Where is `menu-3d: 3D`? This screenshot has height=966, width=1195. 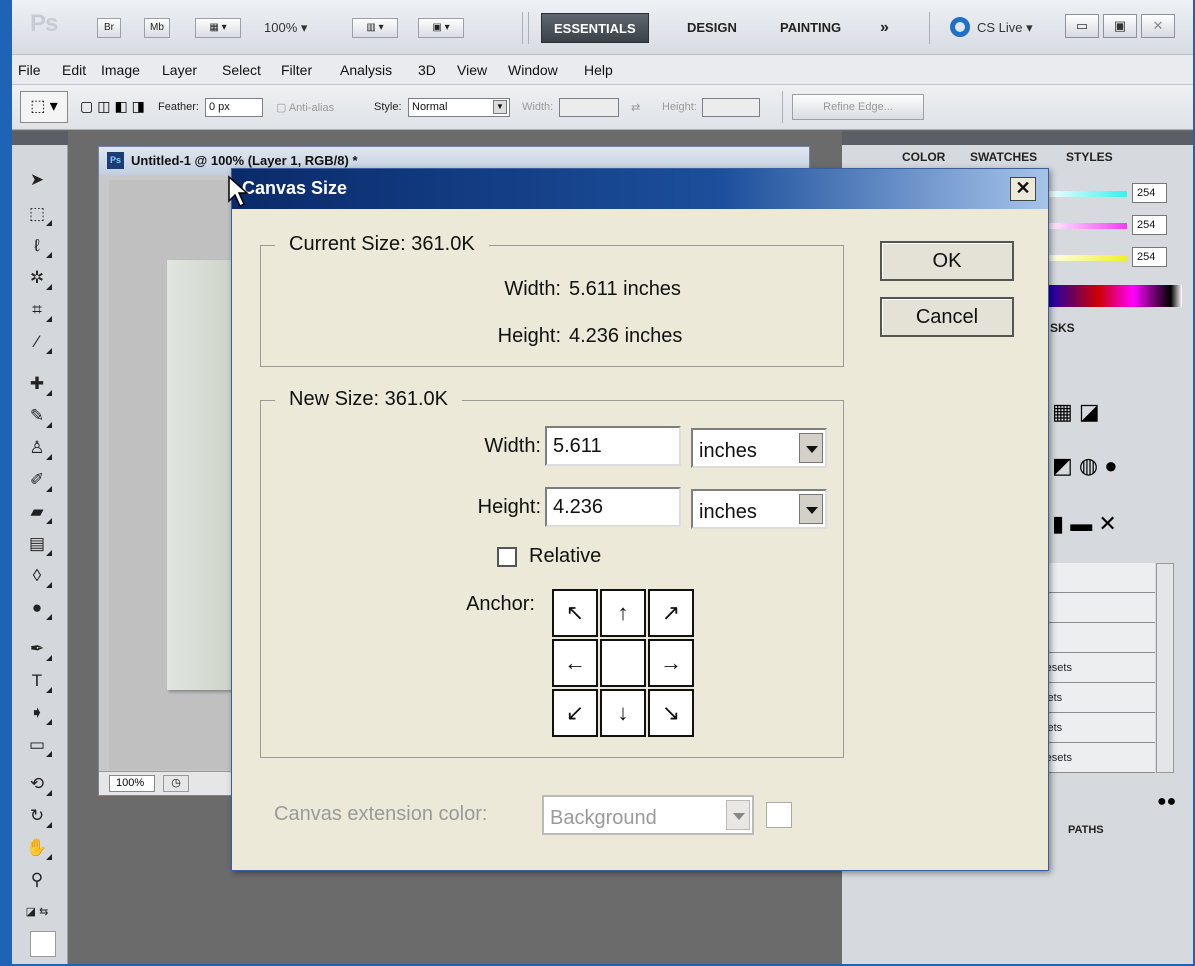 menu-3d: 3D is located at coordinates (427, 70).